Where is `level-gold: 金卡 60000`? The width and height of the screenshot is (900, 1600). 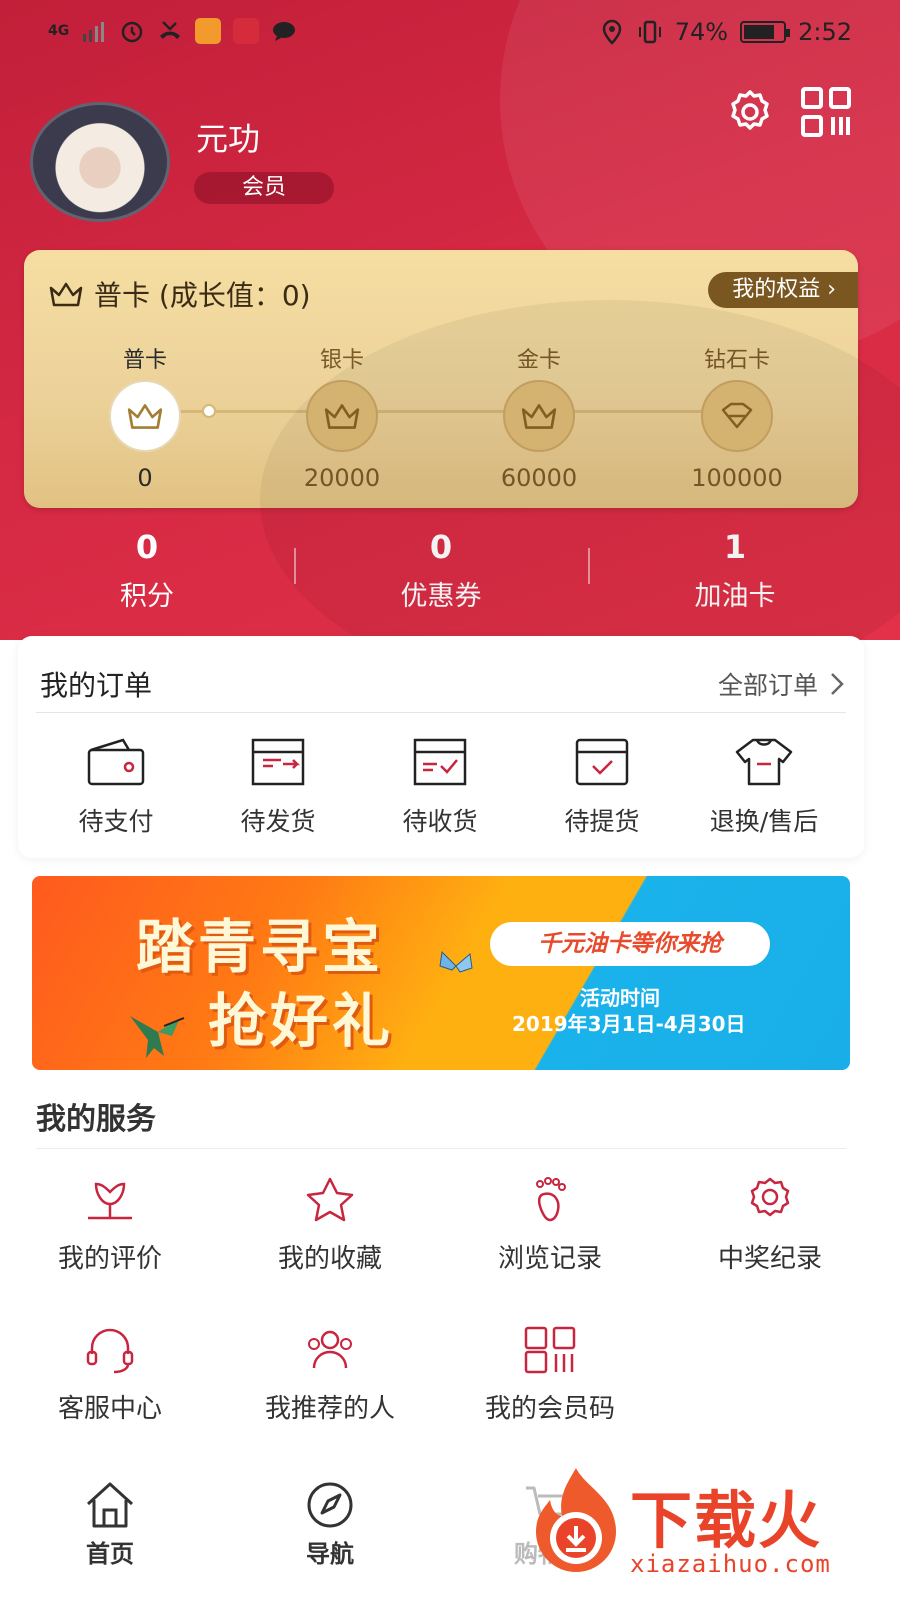
level-gold: 金卡 60000 is located at coordinates (539, 417).